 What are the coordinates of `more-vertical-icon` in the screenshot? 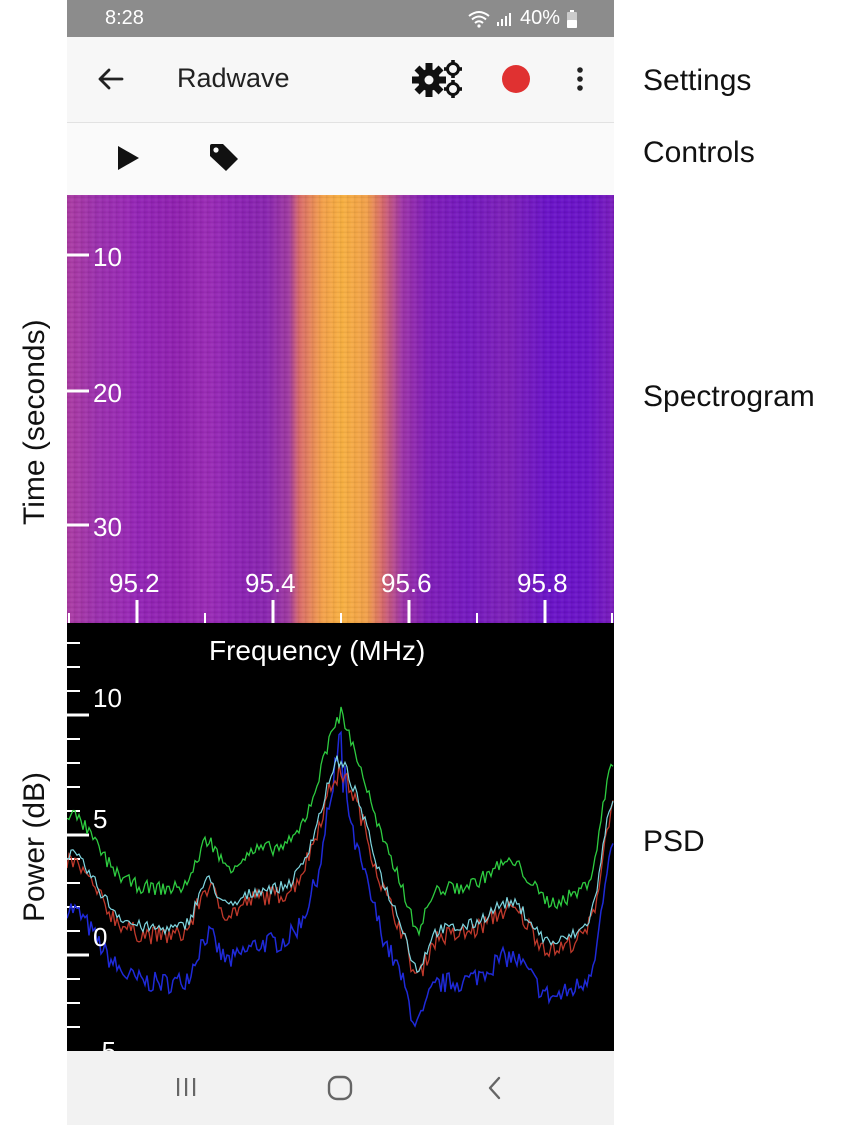 It's located at (580, 79).